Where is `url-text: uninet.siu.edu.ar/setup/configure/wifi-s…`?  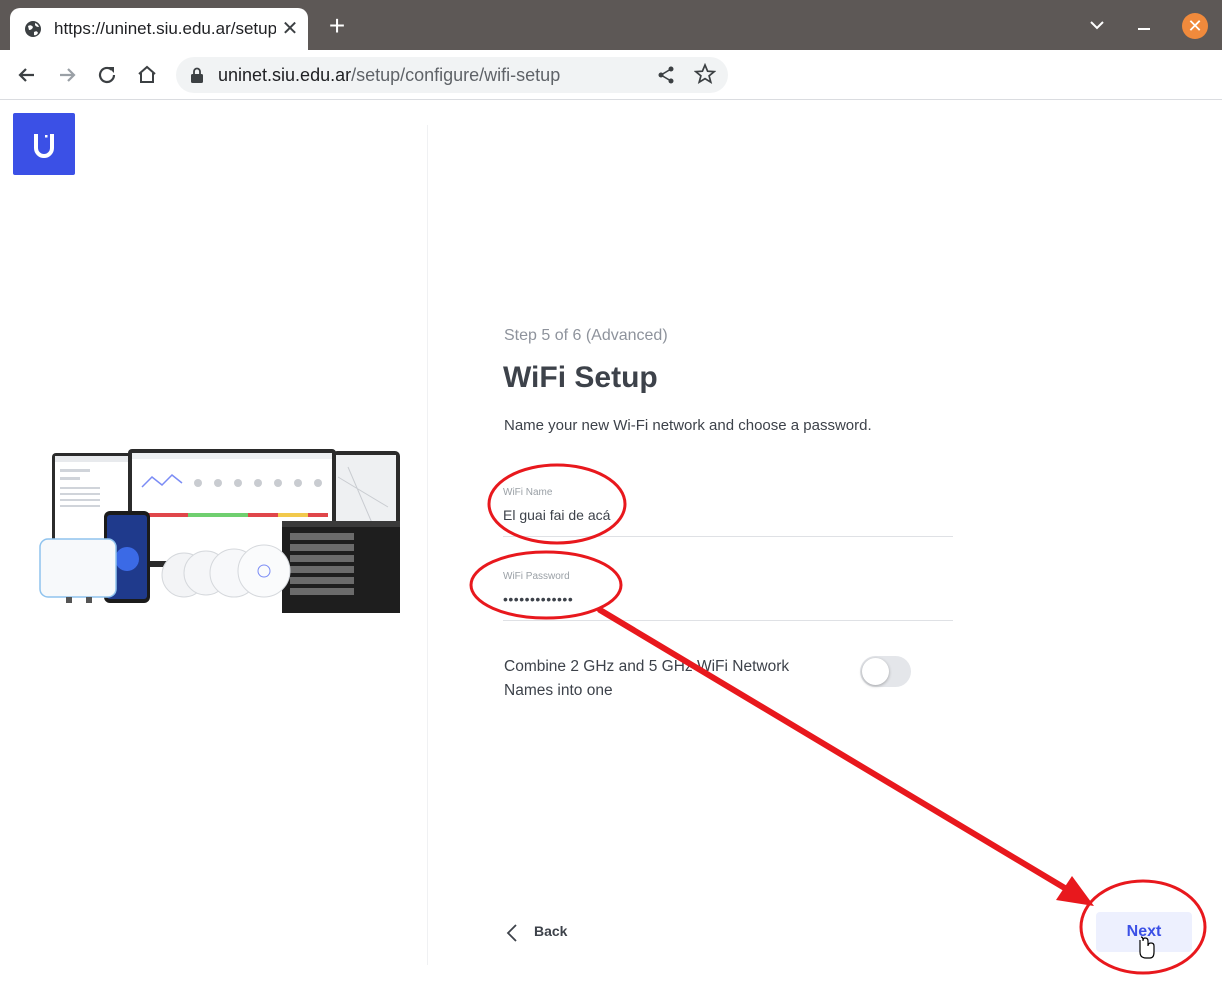
url-text: uninet.siu.edu.ar/setup/configure/wifi-s… is located at coordinates (389, 75).